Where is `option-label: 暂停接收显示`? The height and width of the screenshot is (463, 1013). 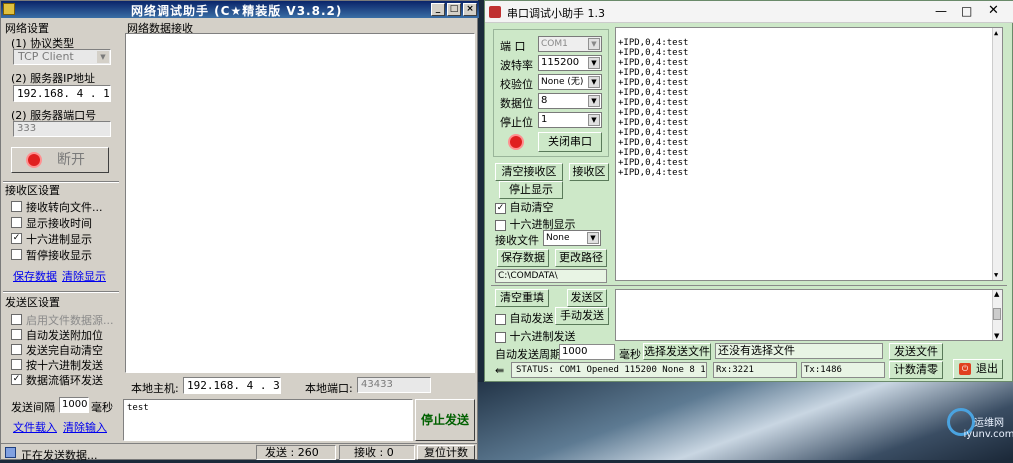
option-label: 暂停接收显示 is located at coordinates (59, 255).